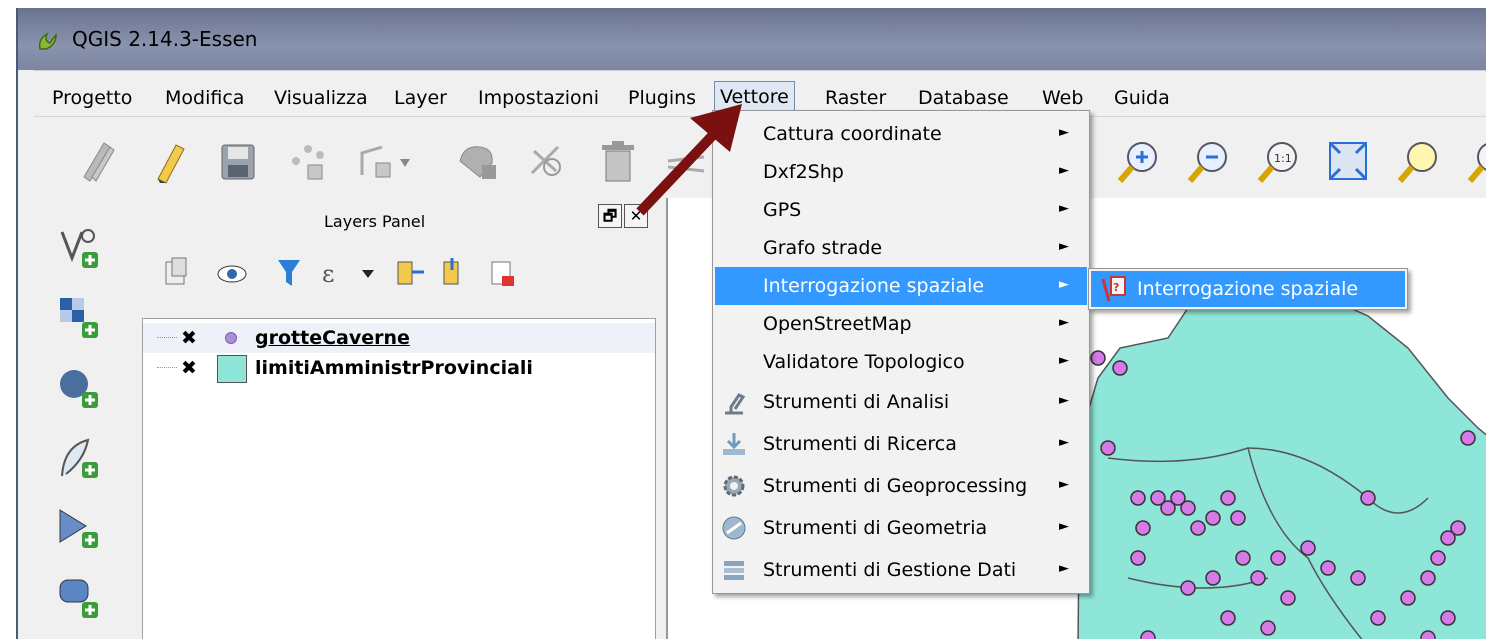 Image resolution: width=1486 pixels, height=639 pixels. What do you see at coordinates (1142, 98) in the screenshot?
I see `menu-guida: Guida` at bounding box center [1142, 98].